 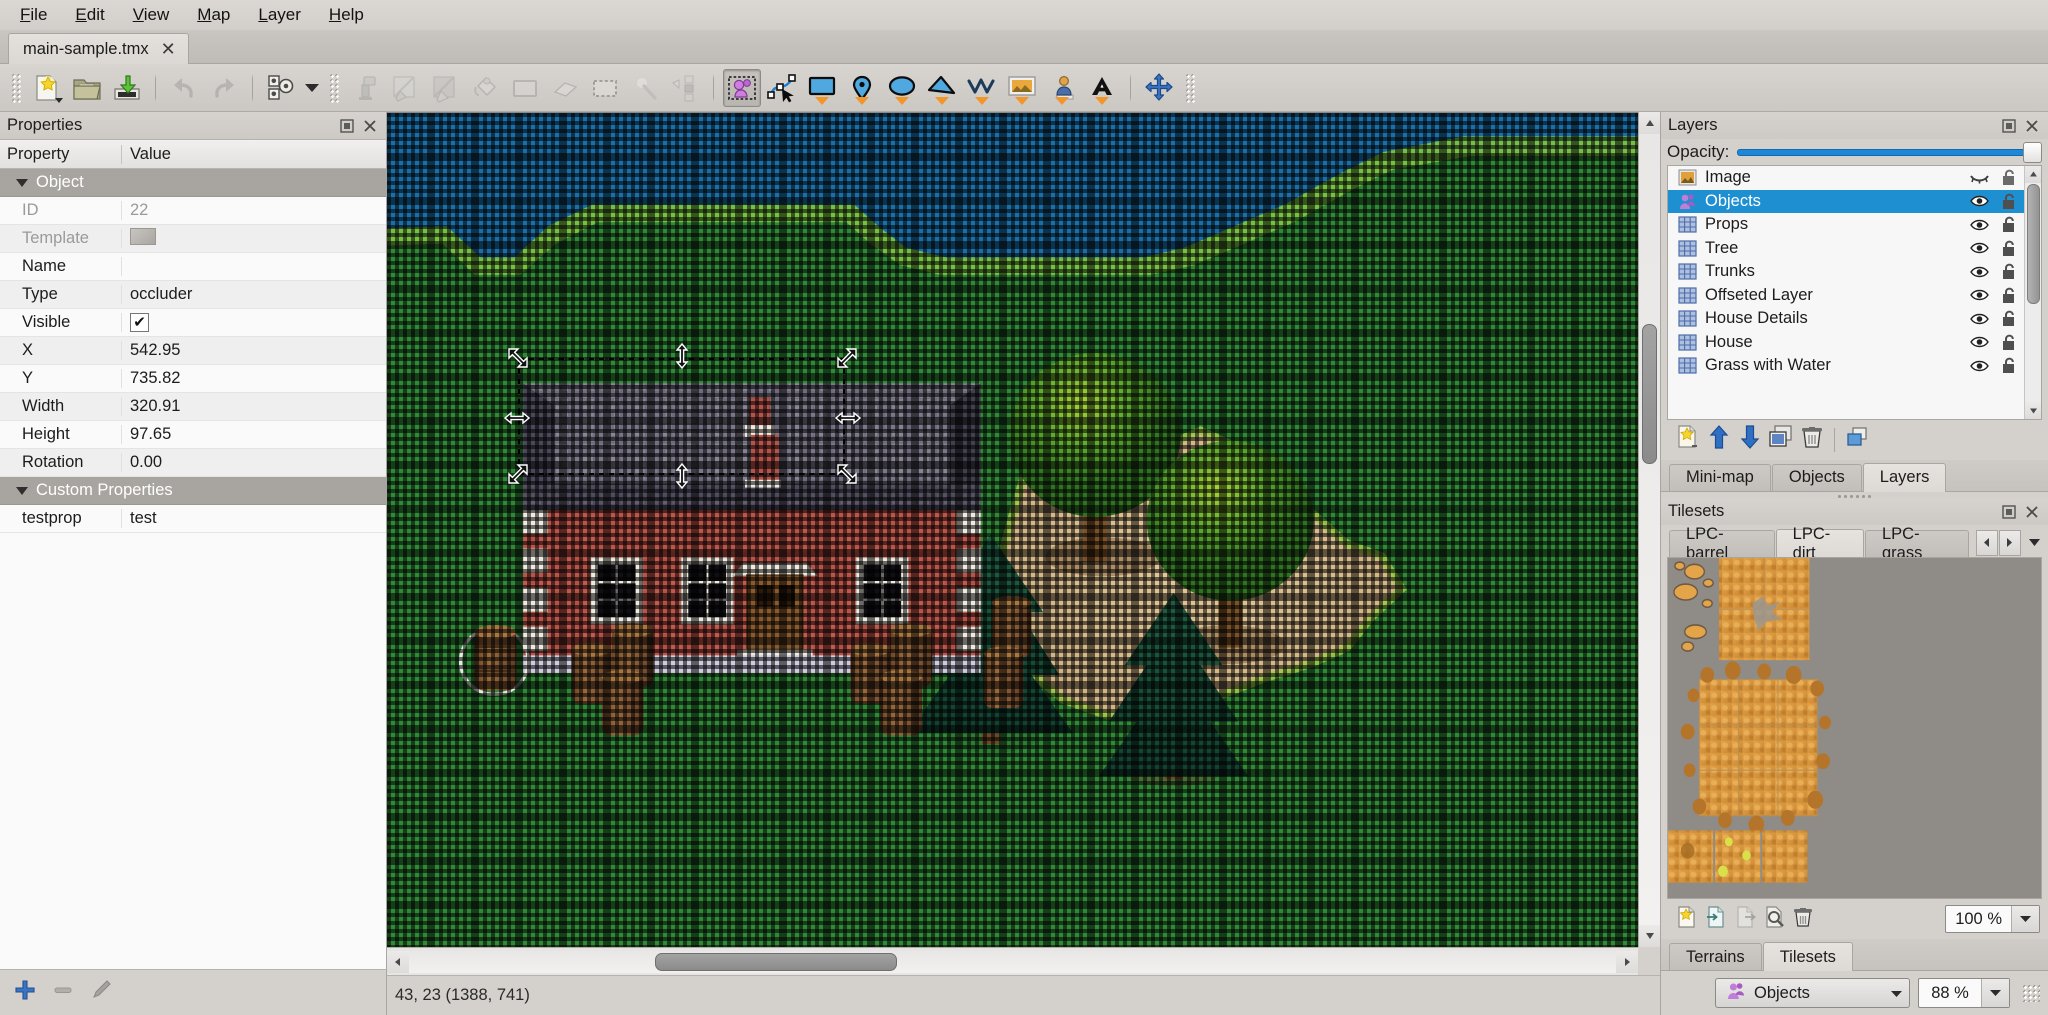 I want to click on property-row-visible: Visible ✔, so click(x=193, y=323).